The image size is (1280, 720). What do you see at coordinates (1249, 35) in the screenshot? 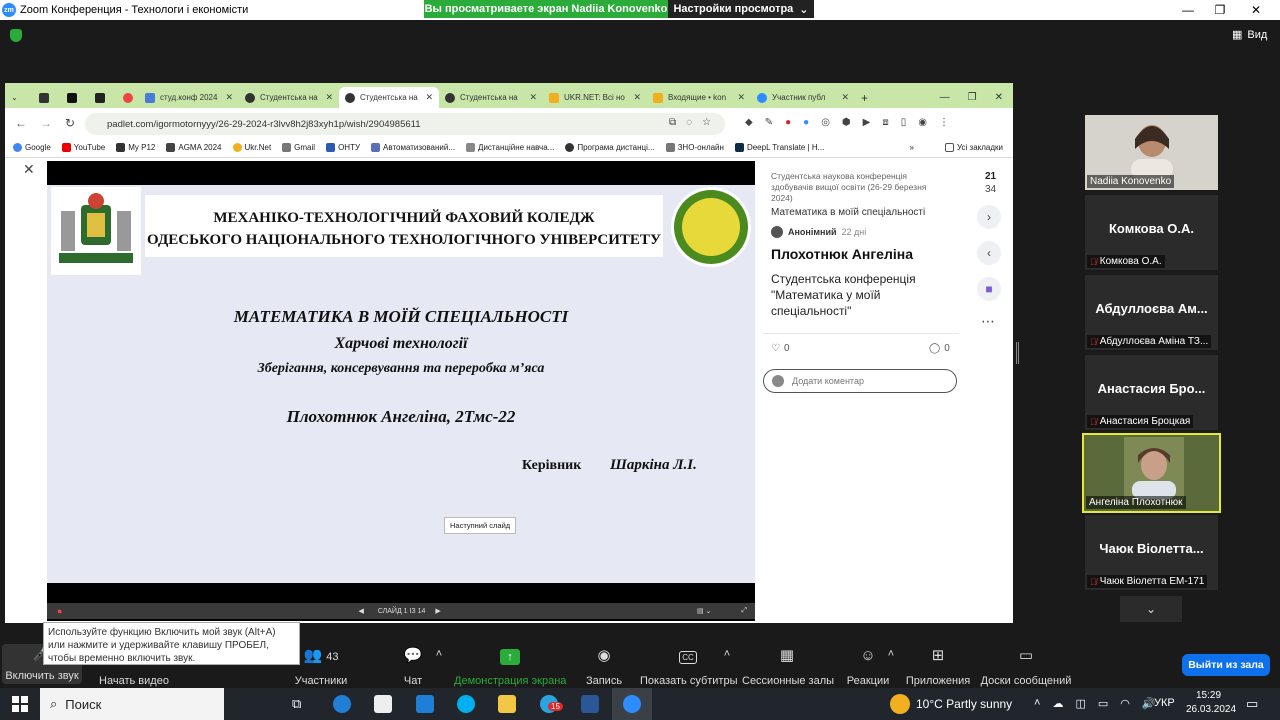
I see `view-button: ▦ Вид` at bounding box center [1249, 35].